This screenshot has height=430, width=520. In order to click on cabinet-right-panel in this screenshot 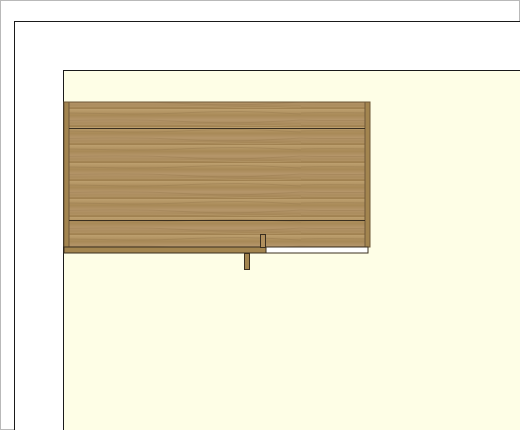, I will do `click(367, 174)`.